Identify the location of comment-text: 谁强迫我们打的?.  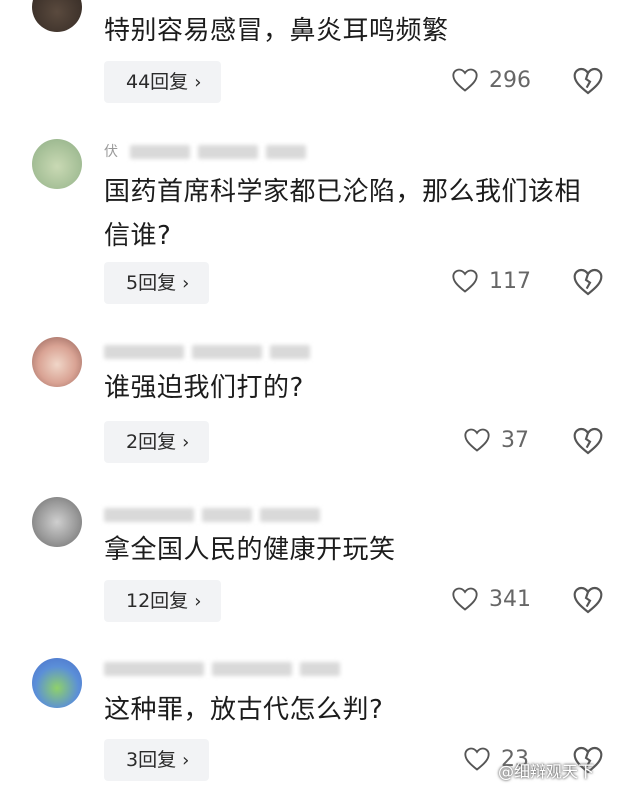
(204, 388).